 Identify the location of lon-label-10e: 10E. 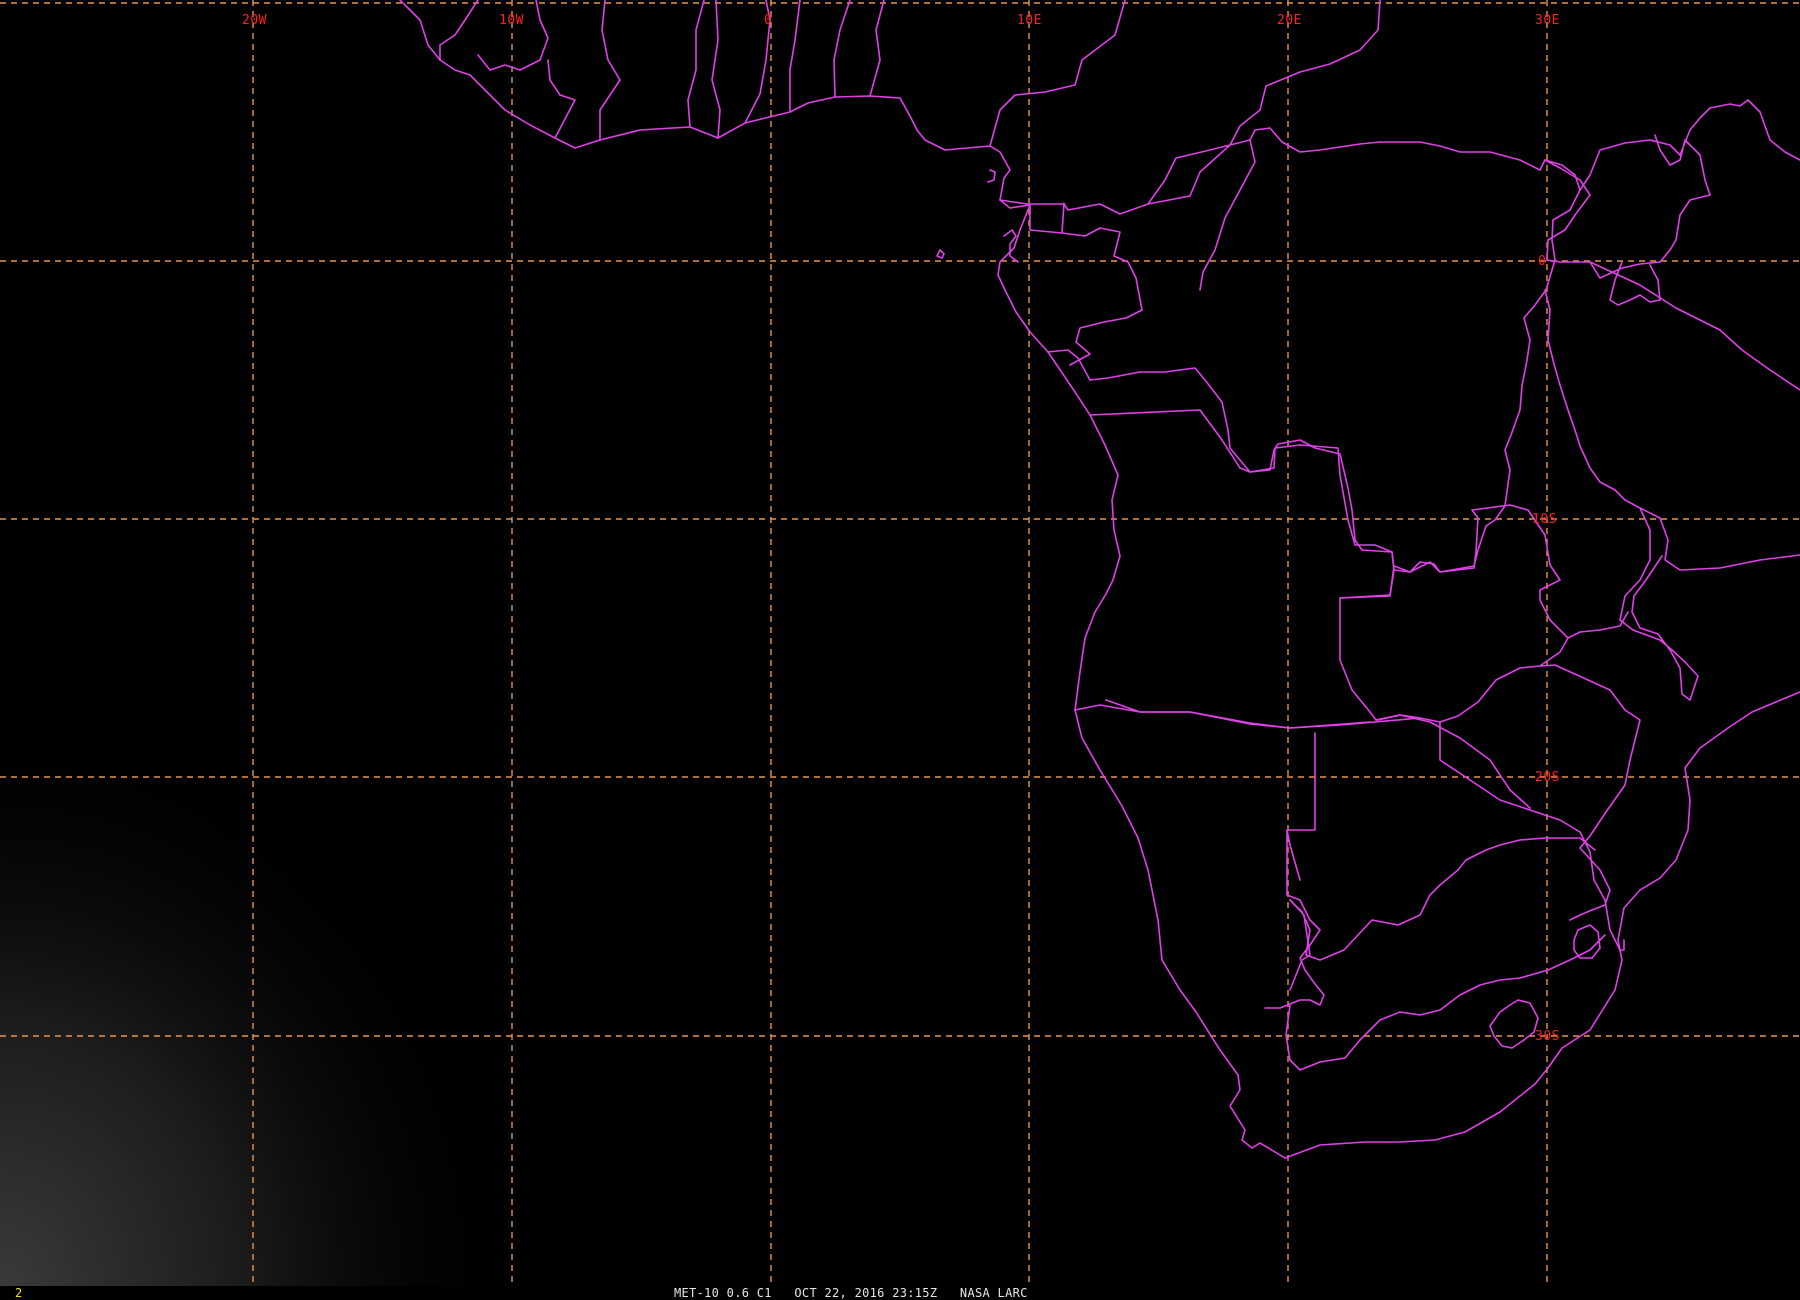
(1029, 20).